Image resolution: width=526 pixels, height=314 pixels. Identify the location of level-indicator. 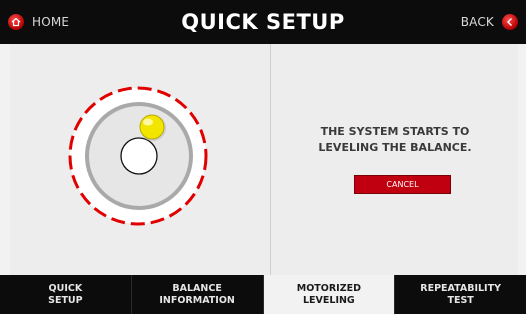
(138, 156).